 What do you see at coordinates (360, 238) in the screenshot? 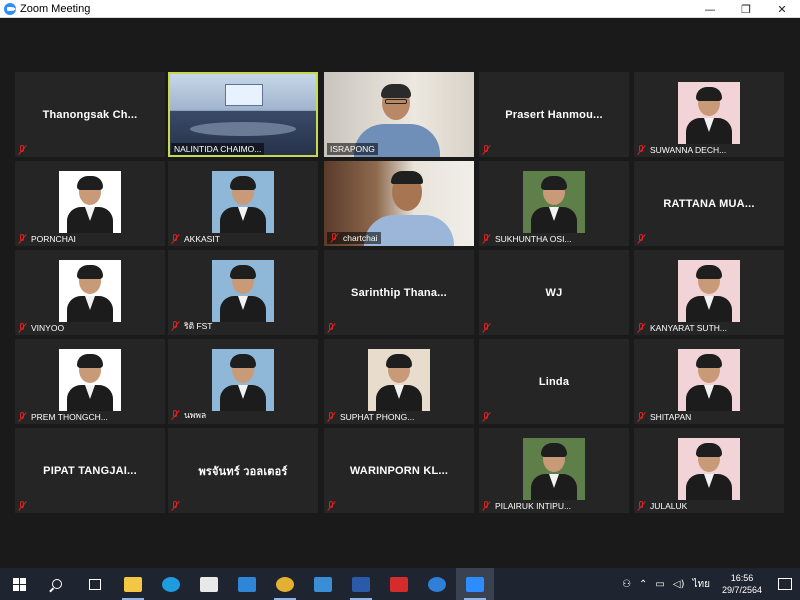
I see `participant-display-name: chartchai` at bounding box center [360, 238].